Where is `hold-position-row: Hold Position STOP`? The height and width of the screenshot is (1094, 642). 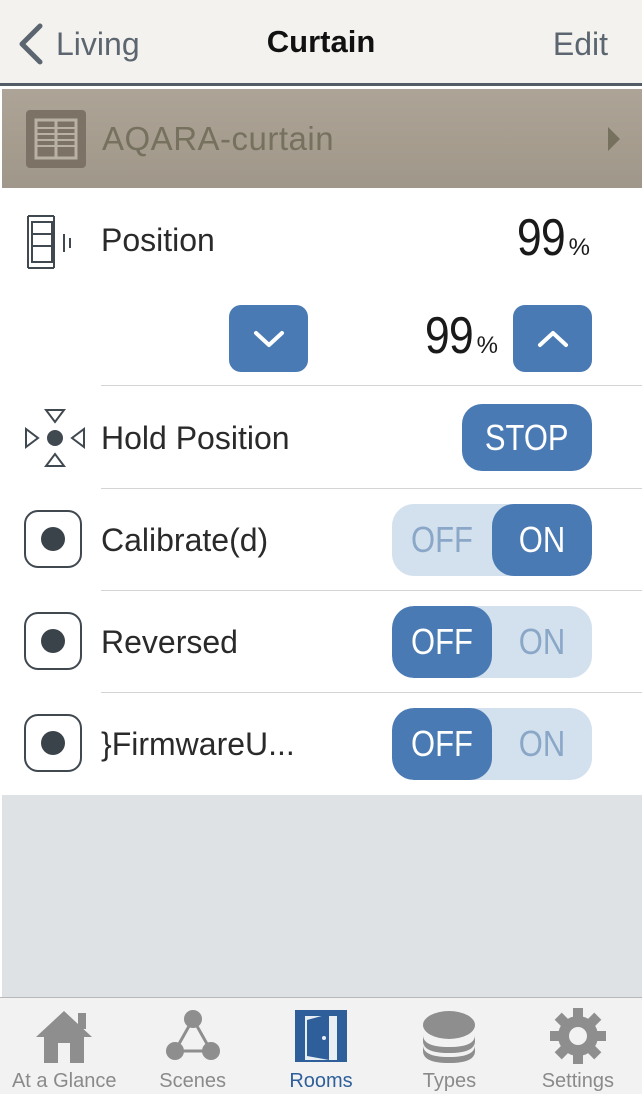 hold-position-row: Hold Position STOP is located at coordinates (321, 437).